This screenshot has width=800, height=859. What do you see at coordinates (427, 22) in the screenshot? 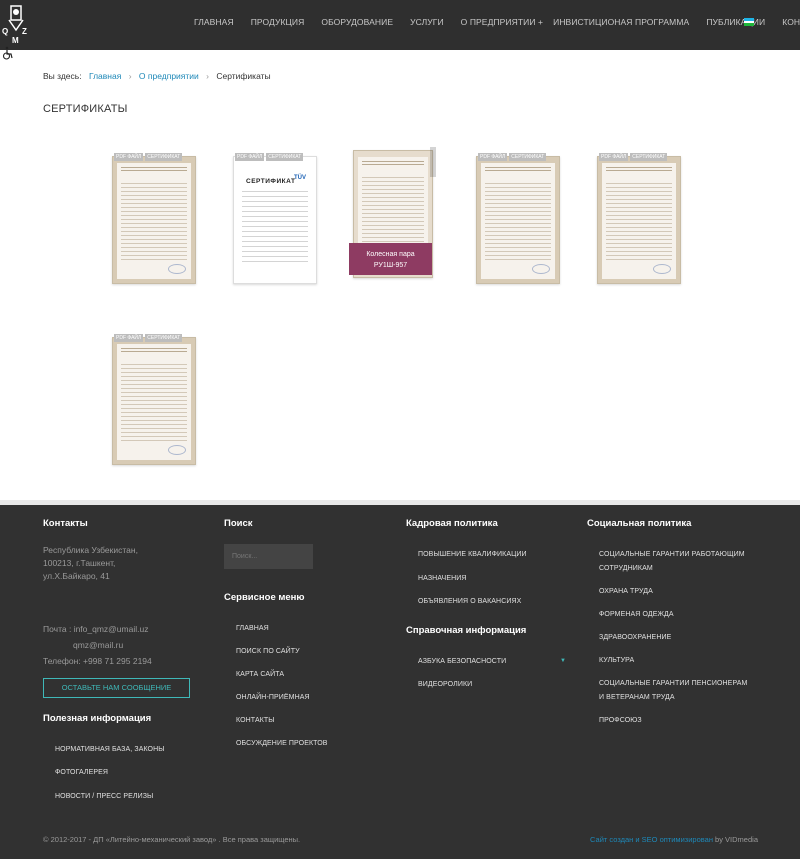
I see `nav-services: Услуги` at bounding box center [427, 22].